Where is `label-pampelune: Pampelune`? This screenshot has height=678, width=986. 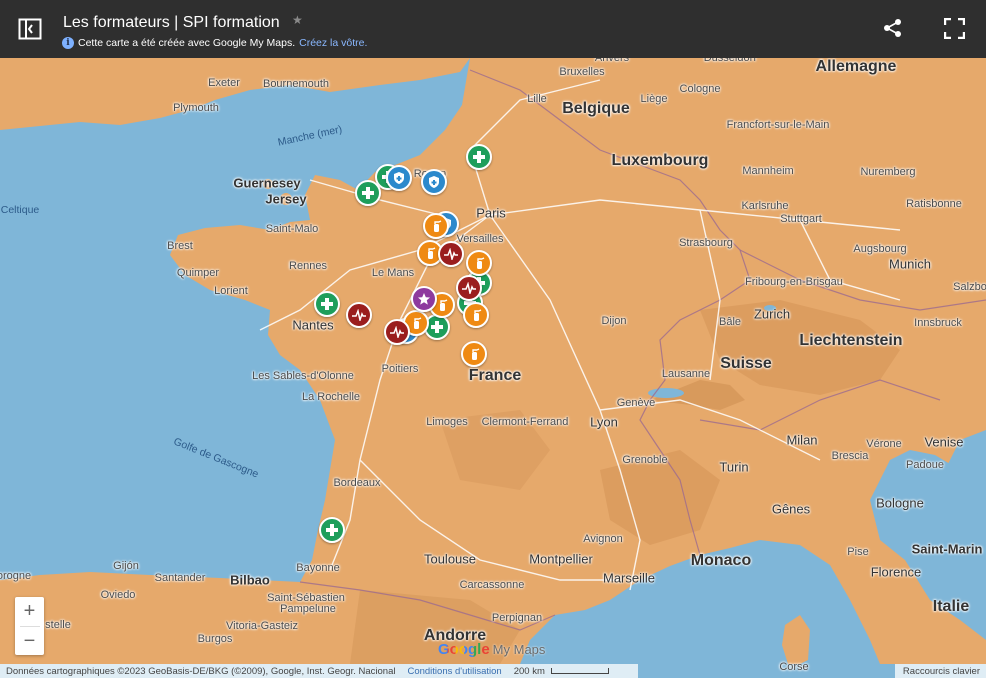 label-pampelune: Pampelune is located at coordinates (308, 609).